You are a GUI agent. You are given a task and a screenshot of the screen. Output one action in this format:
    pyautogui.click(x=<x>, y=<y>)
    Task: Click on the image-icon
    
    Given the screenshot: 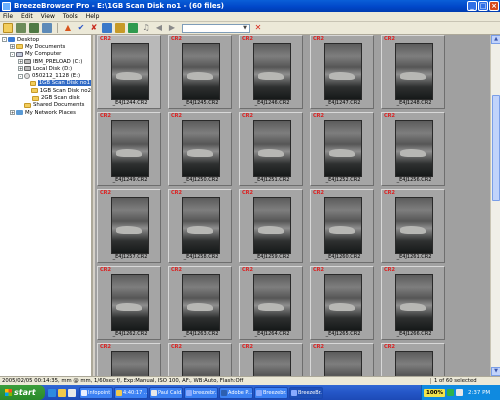 What is the action you would take?
    pyautogui.click(x=107, y=28)
    